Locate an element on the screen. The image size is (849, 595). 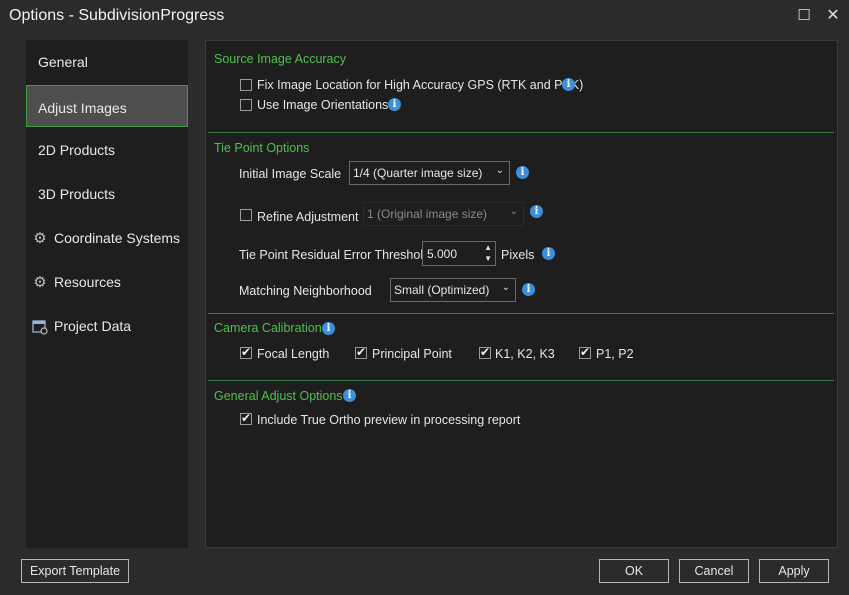
nav-item-3d-products: 3D Products is located at coordinates (107, 195).